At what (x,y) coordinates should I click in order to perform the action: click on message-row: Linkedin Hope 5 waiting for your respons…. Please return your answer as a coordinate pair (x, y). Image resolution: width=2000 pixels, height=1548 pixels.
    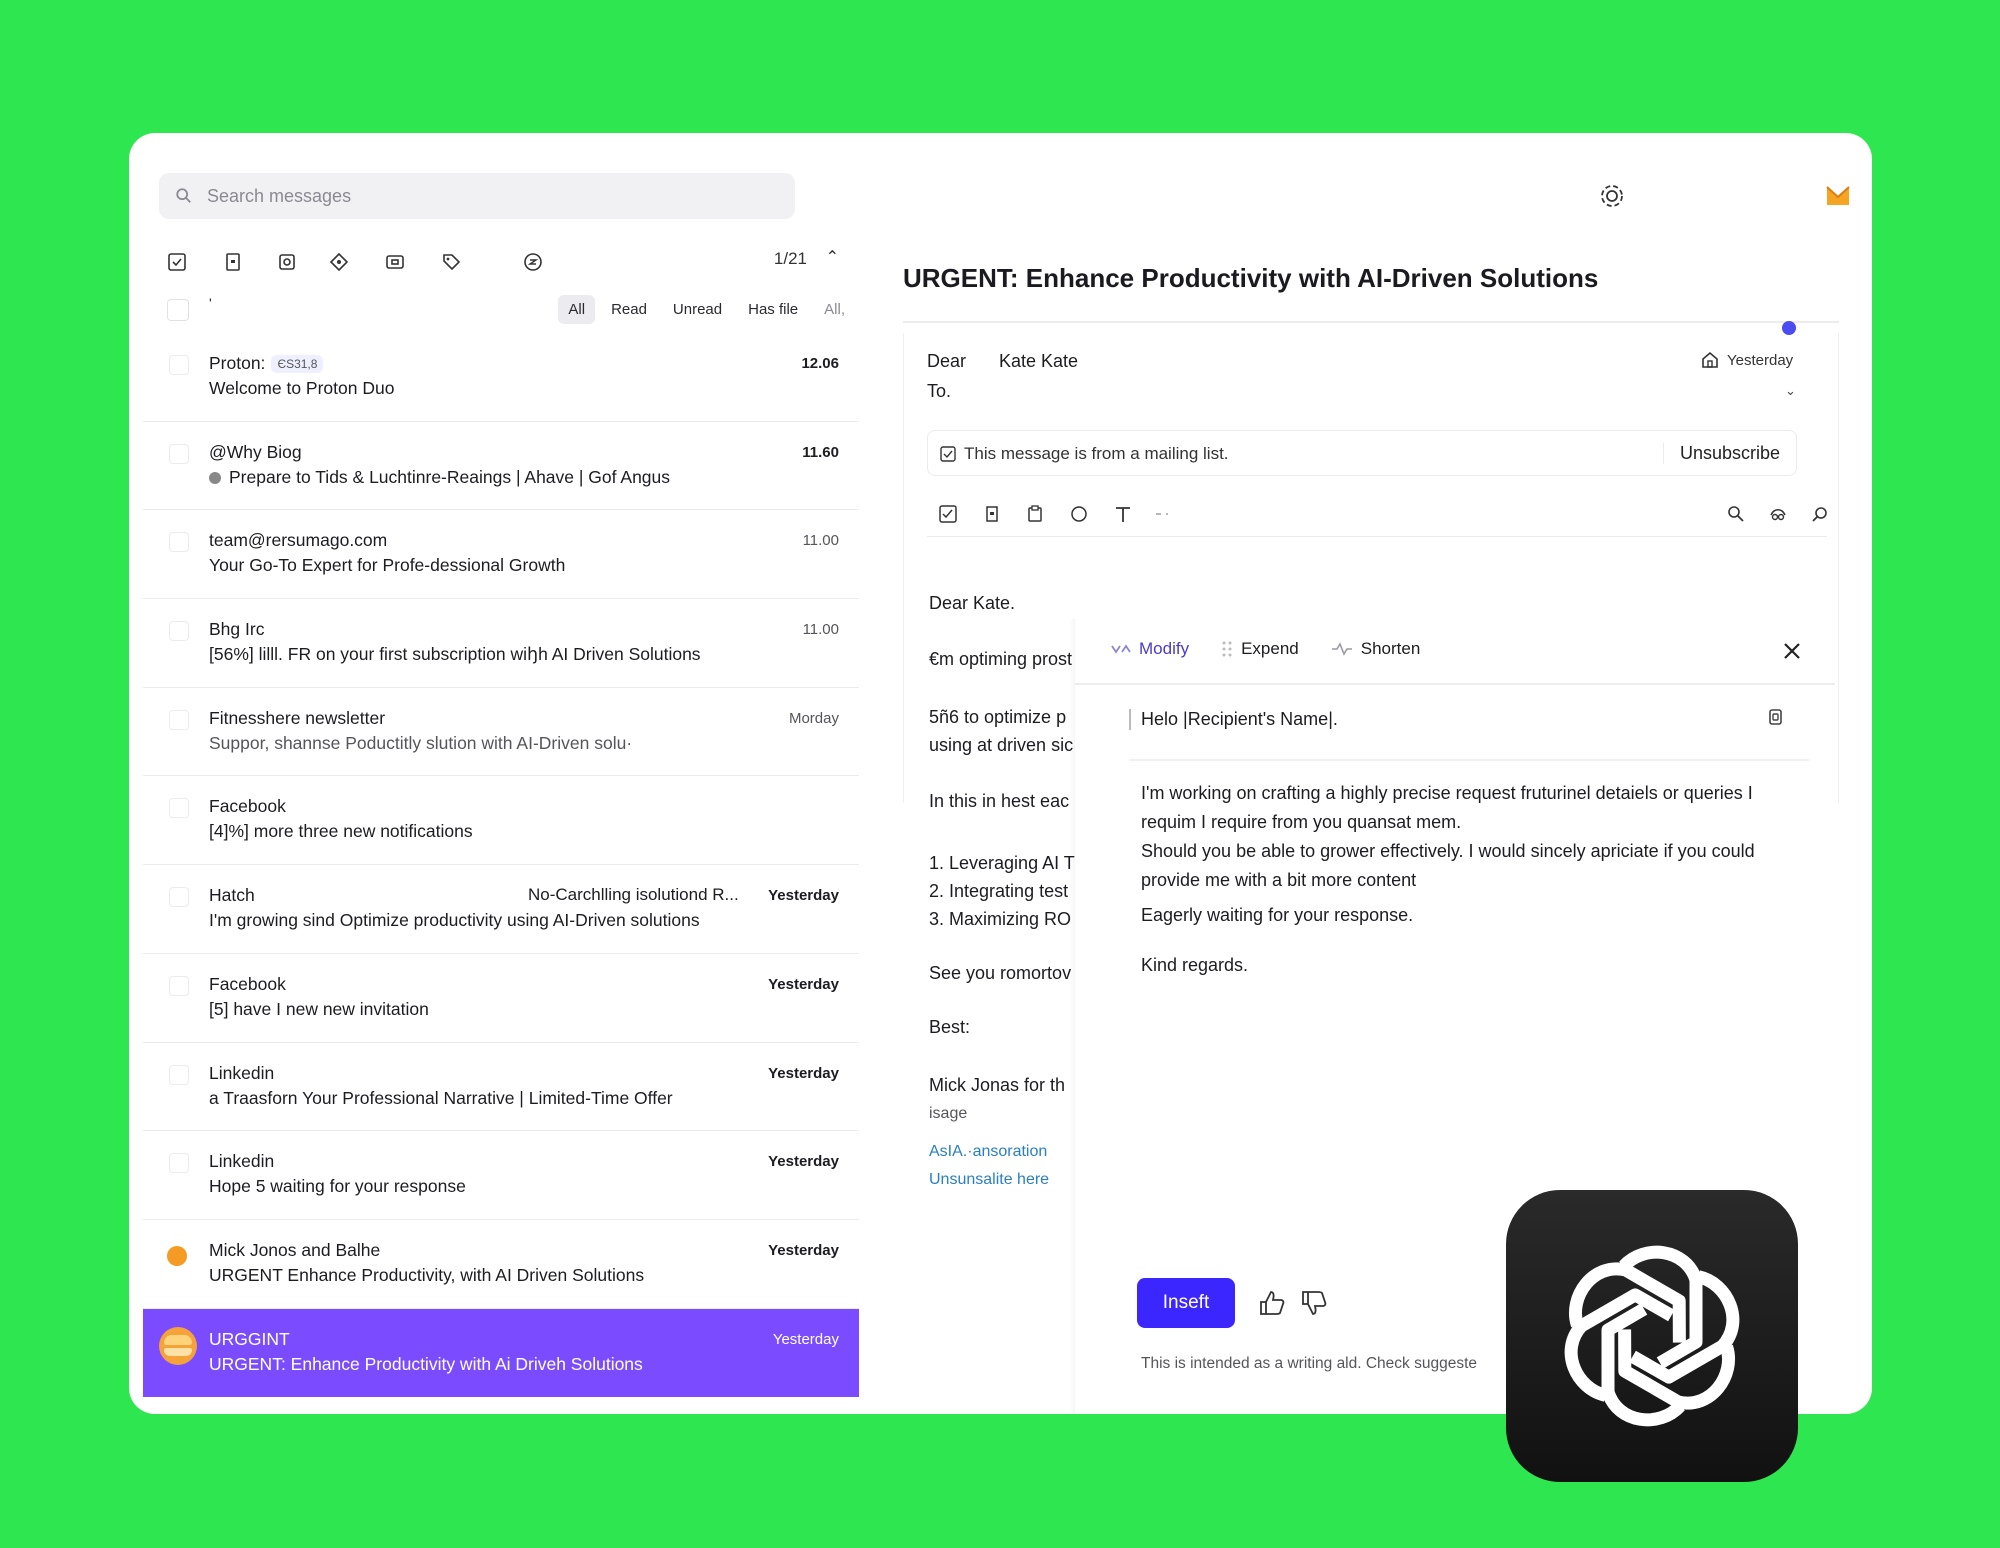
    Looking at the image, I should click on (501, 1175).